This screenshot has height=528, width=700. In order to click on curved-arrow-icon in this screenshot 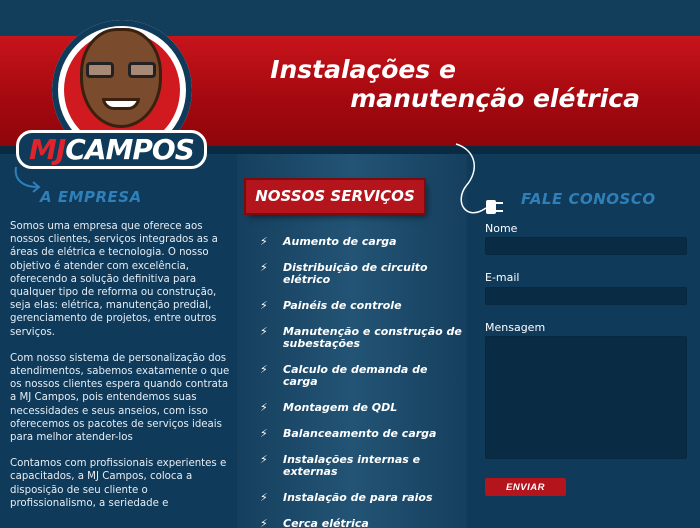, I will do `click(27, 179)`.